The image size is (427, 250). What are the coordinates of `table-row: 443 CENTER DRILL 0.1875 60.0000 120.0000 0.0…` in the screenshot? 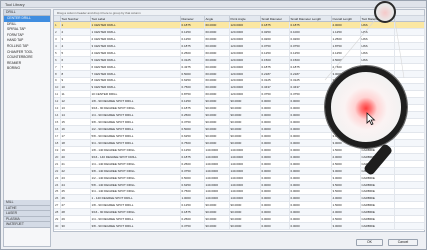 It's located at (239, 46).